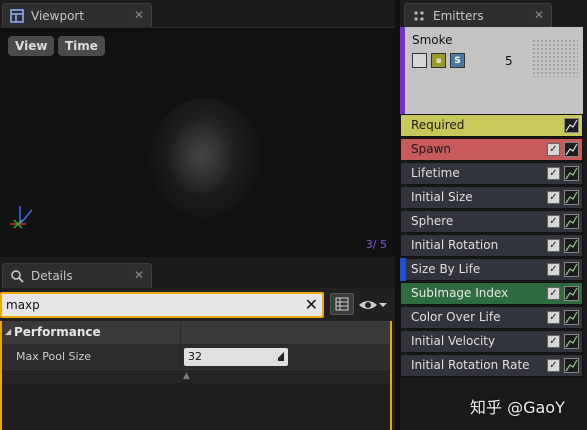  I want to click on module-color-over-life: Color Over Life ✓, so click(491, 317).